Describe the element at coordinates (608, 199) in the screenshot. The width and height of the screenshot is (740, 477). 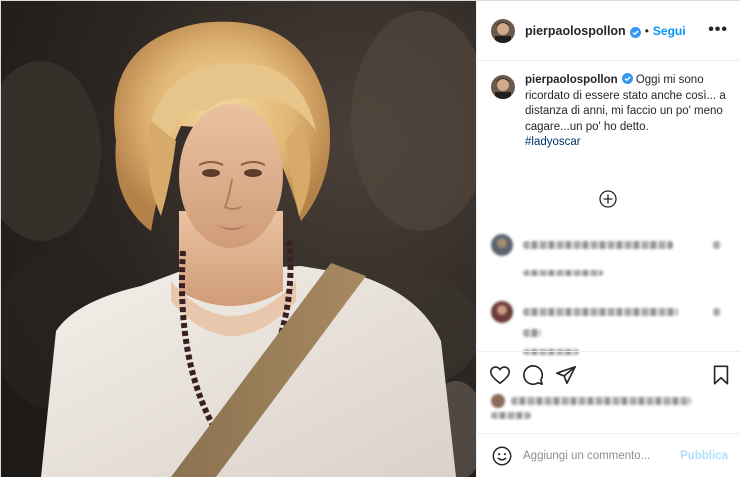
I see `plus-circle-icon` at that location.